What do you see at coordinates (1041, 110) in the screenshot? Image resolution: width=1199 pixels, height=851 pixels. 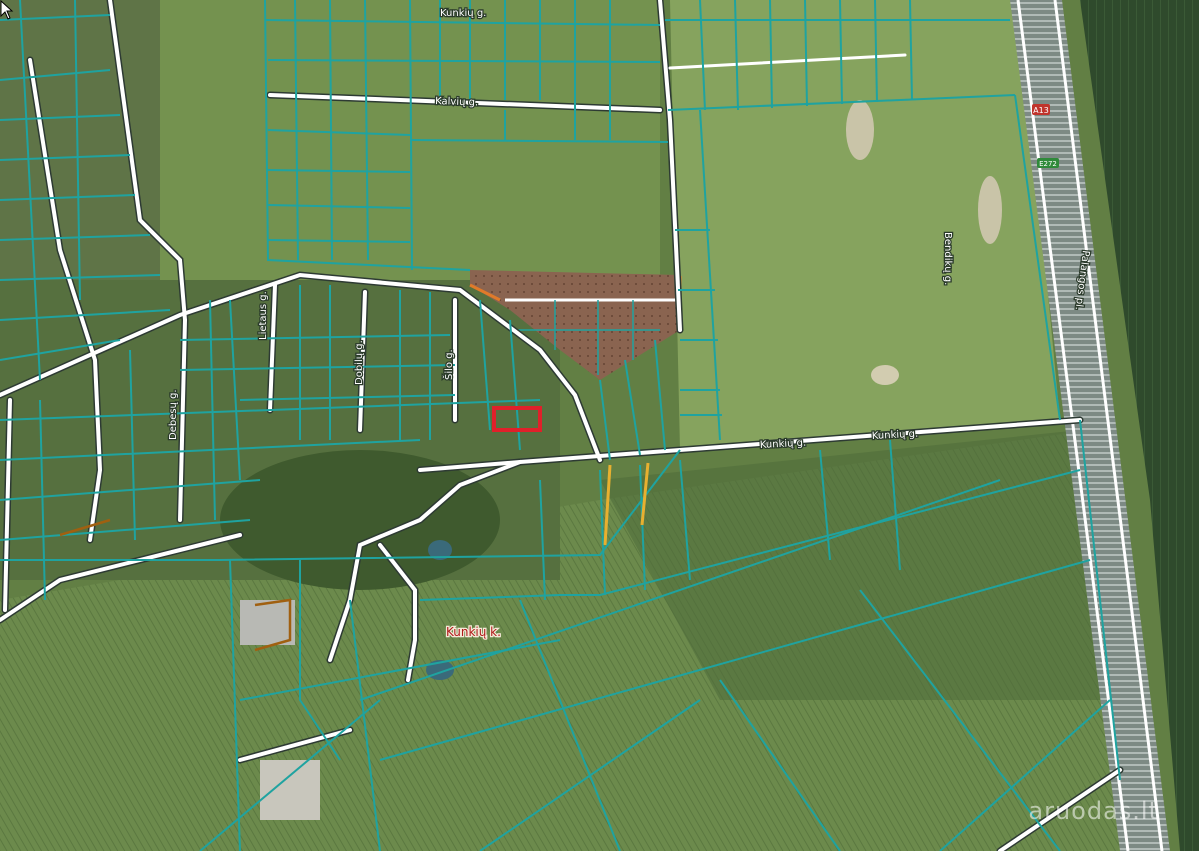 I see `road-shield-a13-label: A13` at bounding box center [1041, 110].